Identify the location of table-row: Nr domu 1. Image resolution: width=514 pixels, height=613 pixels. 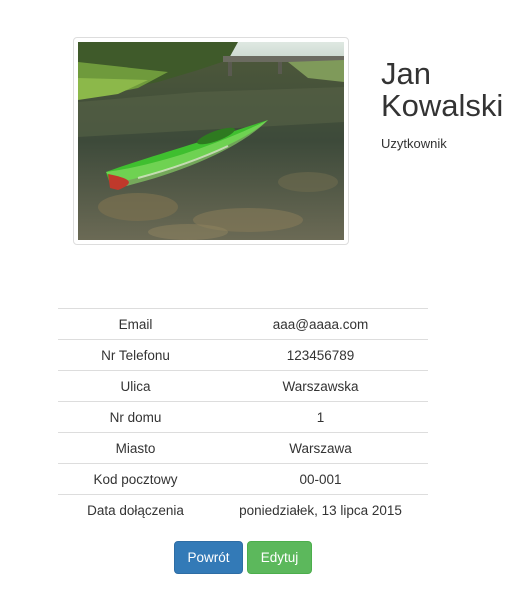
(243, 417).